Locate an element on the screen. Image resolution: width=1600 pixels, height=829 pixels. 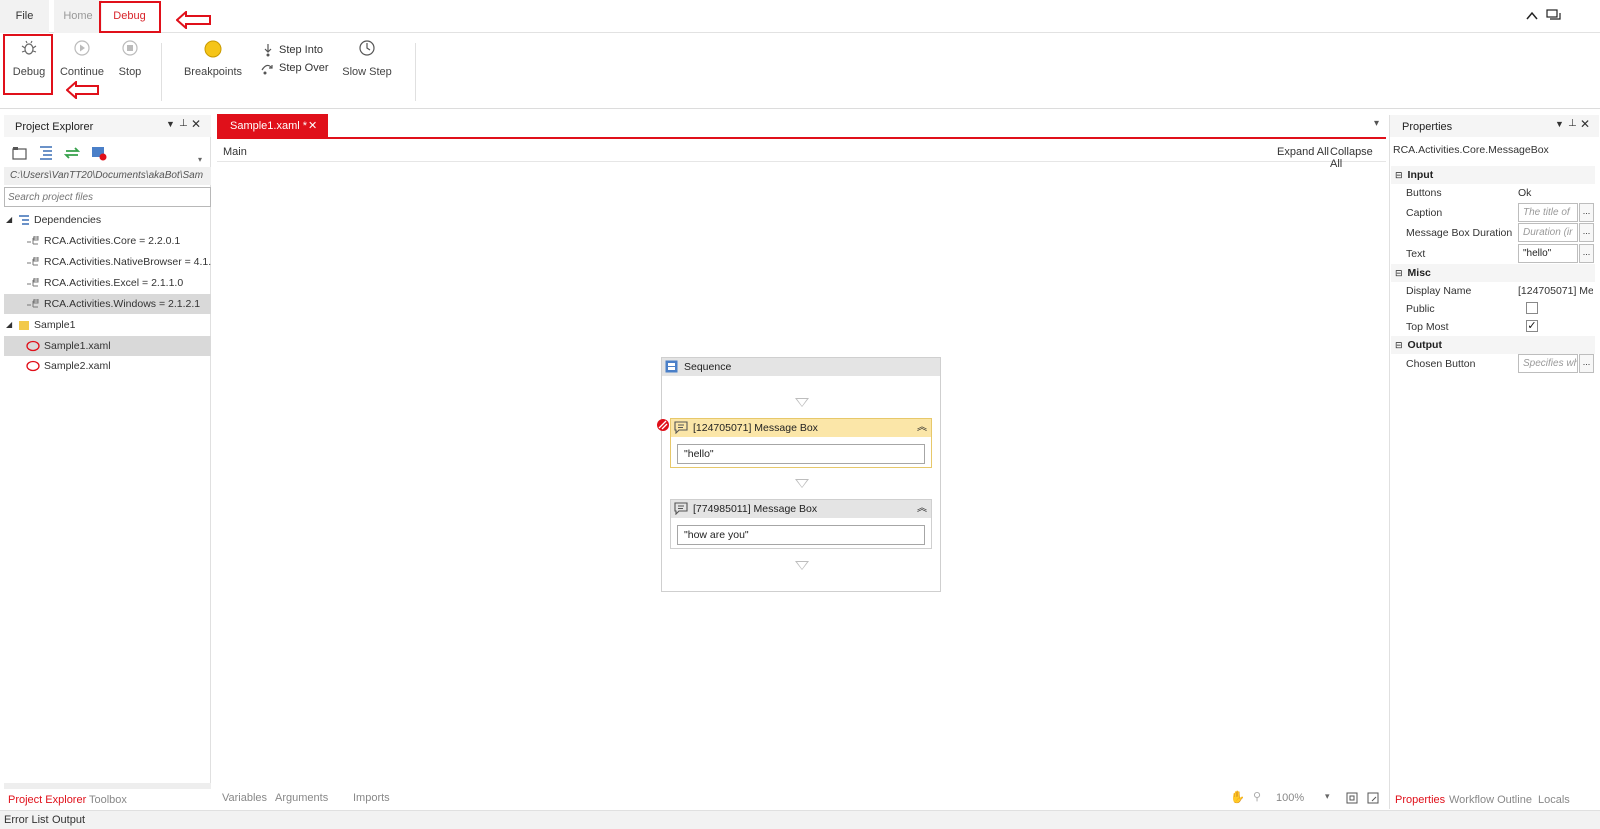
tab-file: File is located at coordinates (24, 16).